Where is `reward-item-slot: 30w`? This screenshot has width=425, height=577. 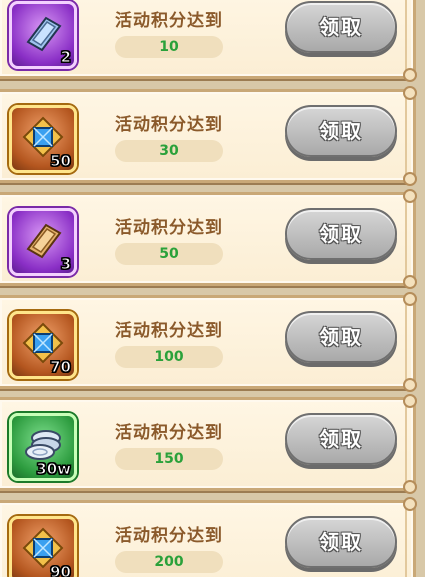 reward-item-slot: 30w is located at coordinates (43, 447).